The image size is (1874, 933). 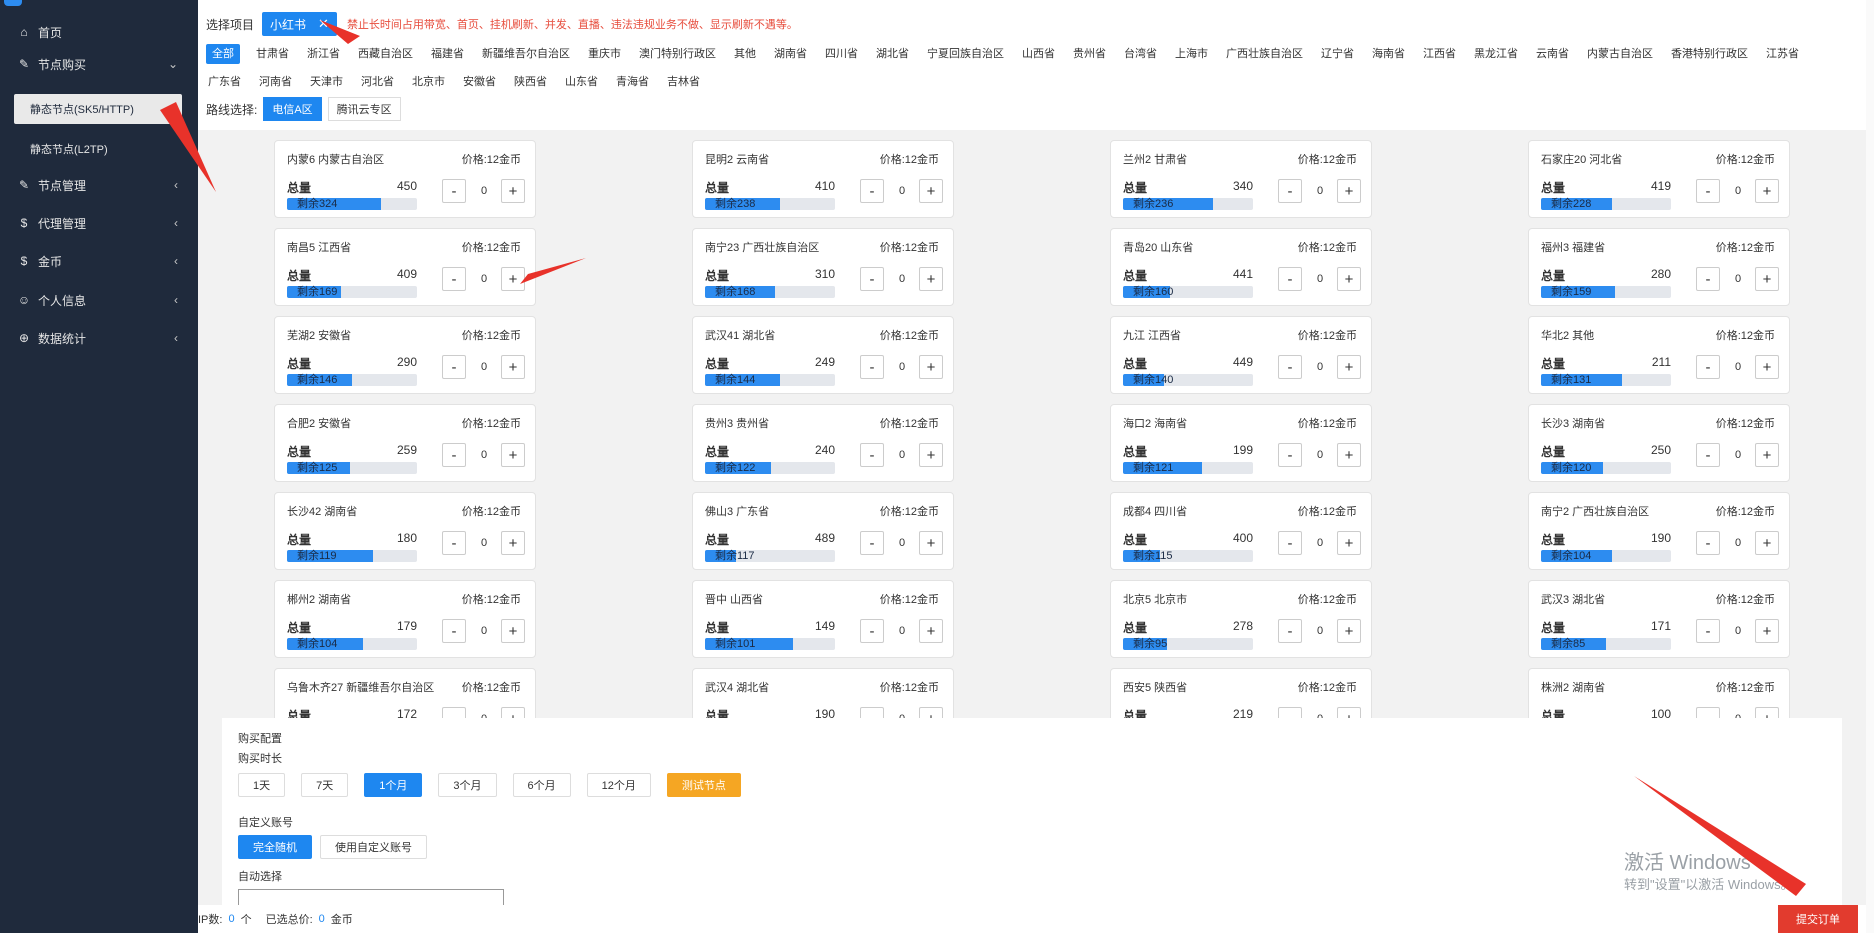 I want to click on duration-1-month: 1个月, so click(x=393, y=785).